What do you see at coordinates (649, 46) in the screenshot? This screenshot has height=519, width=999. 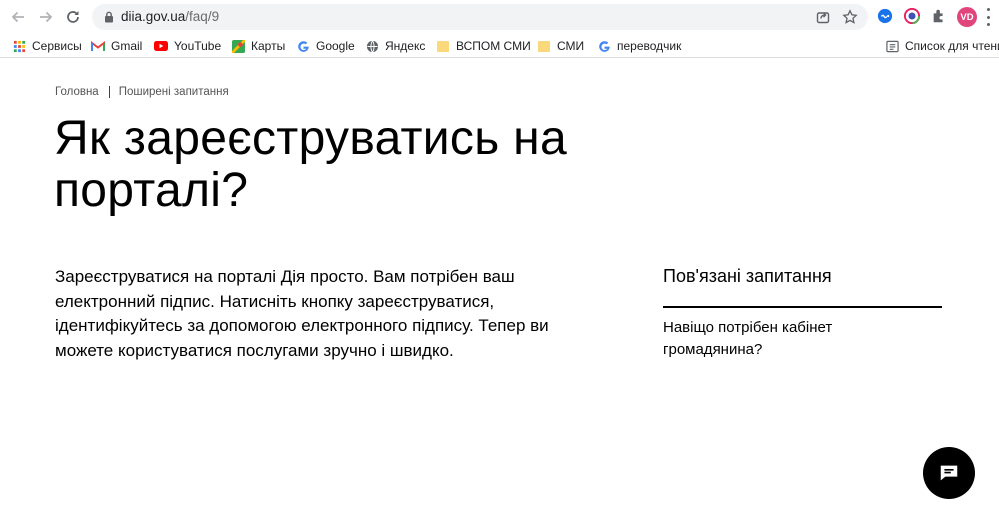 I see `bookmark-label: переводчик` at bounding box center [649, 46].